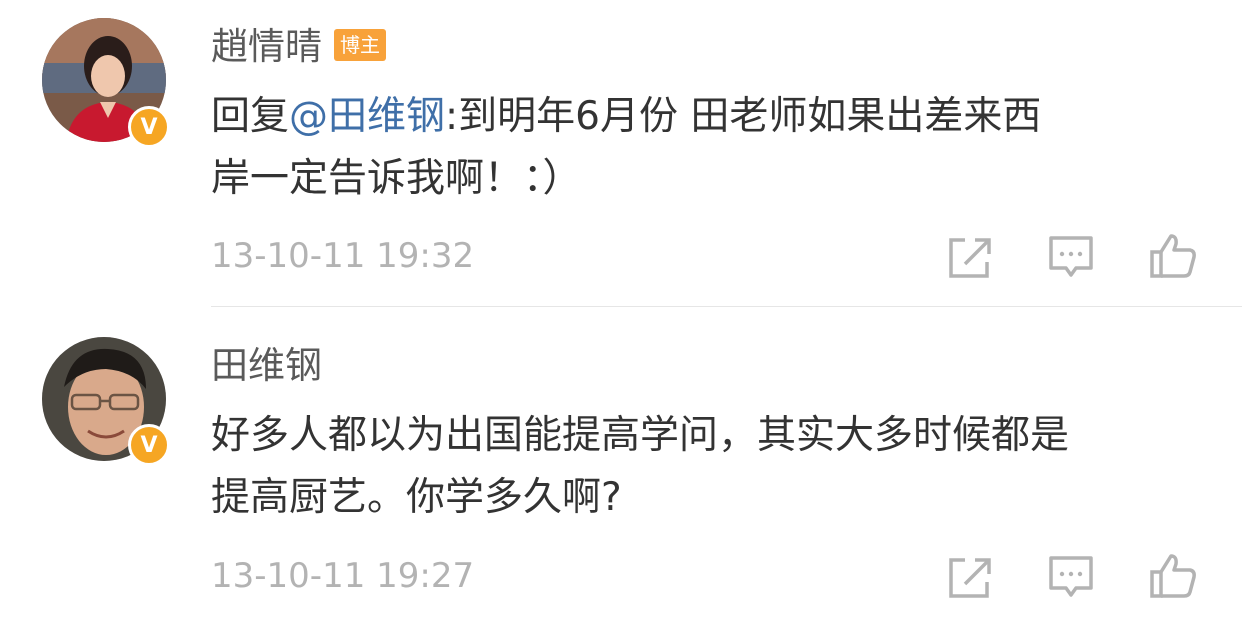  Describe the element at coordinates (367, 116) in the screenshot. I see `mention-link: @田维钢` at that location.